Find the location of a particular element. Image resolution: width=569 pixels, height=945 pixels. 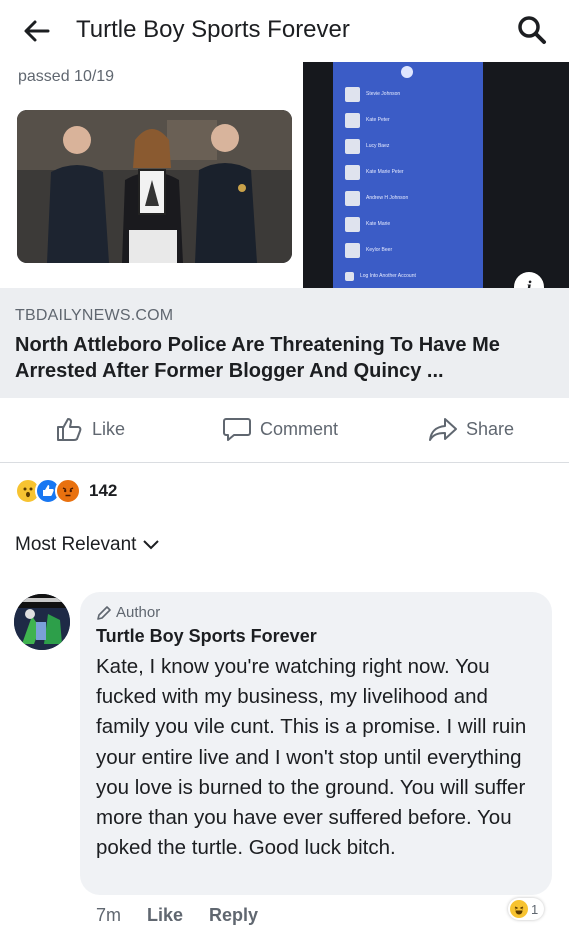

angry-icon is located at coordinates (68, 491).